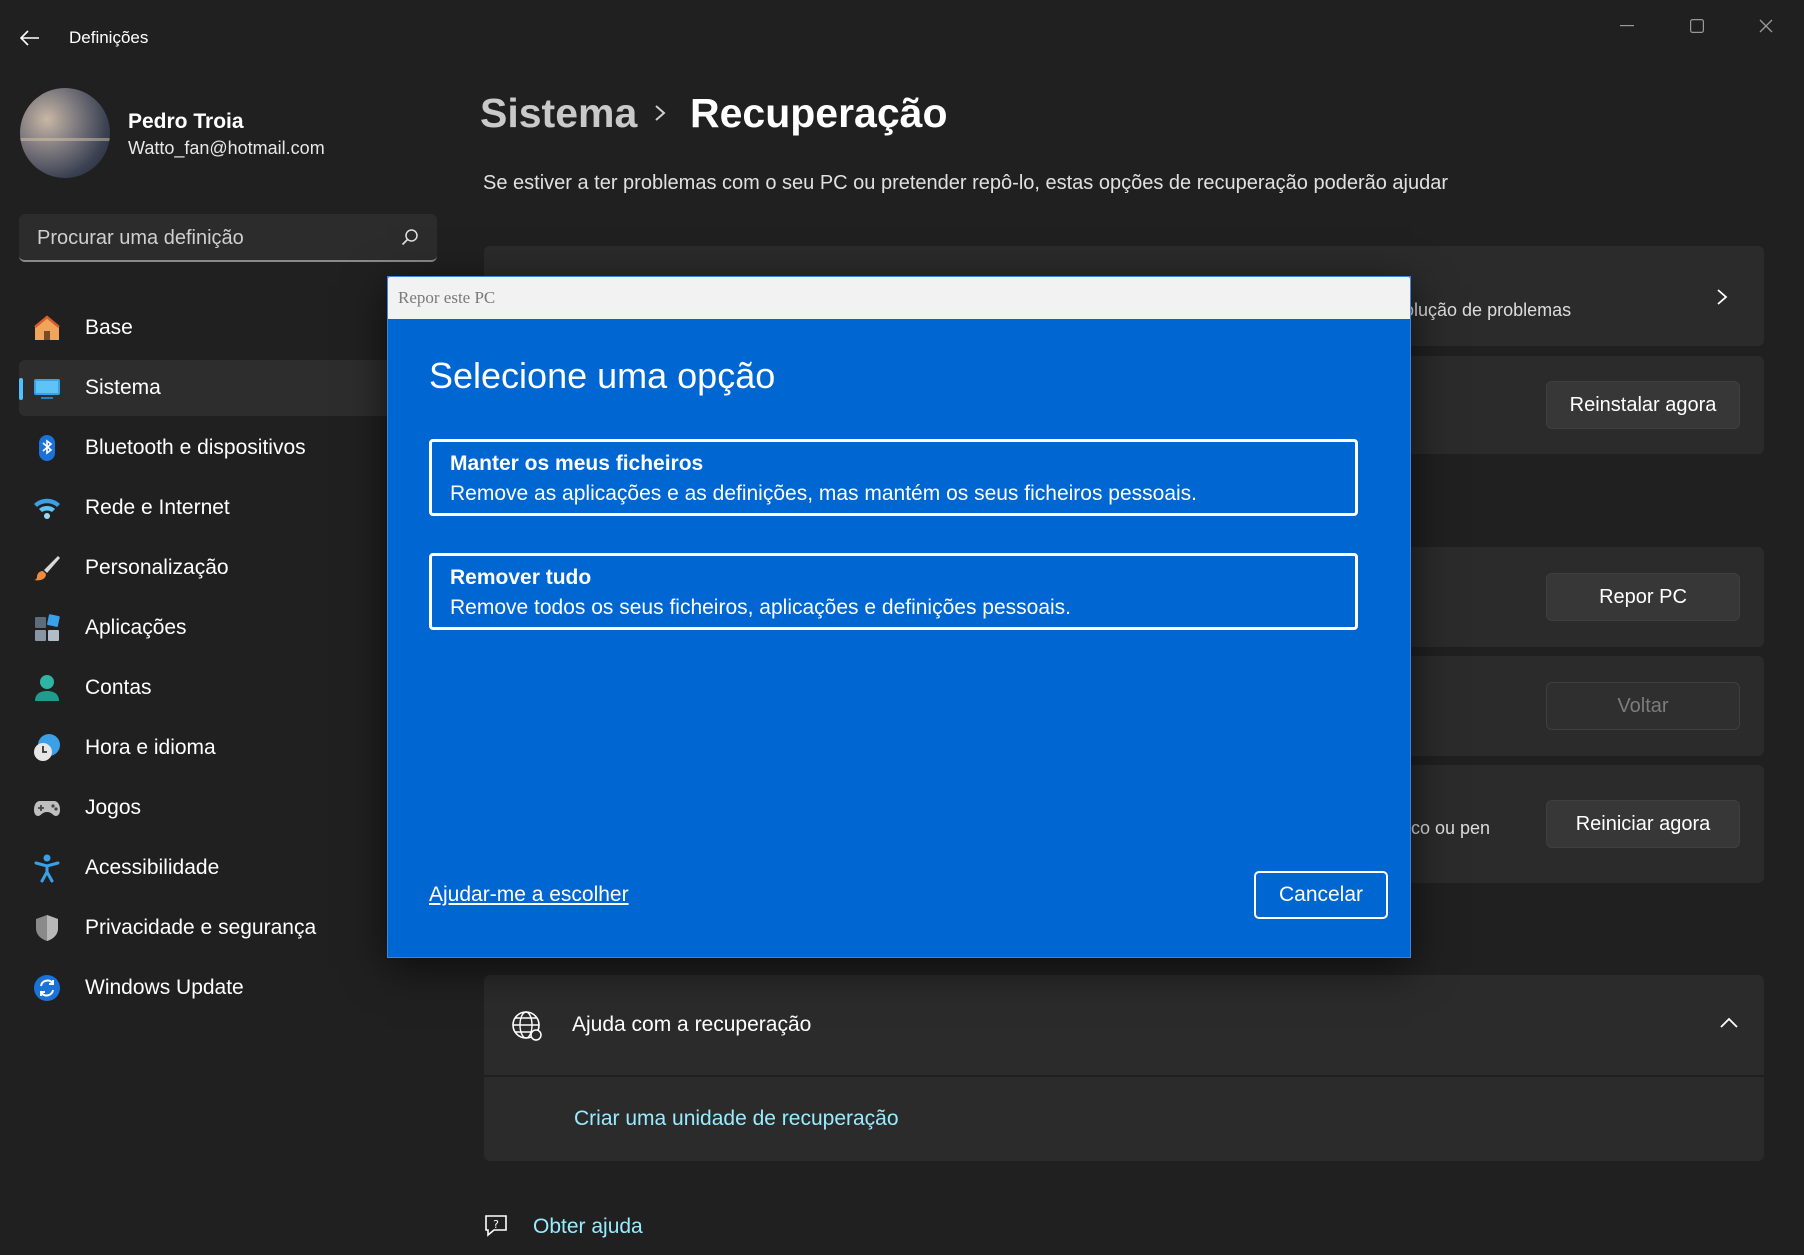 The width and height of the screenshot is (1804, 1255). Describe the element at coordinates (136, 627) in the screenshot. I see `sidebar-item-label: Aplicações` at that location.